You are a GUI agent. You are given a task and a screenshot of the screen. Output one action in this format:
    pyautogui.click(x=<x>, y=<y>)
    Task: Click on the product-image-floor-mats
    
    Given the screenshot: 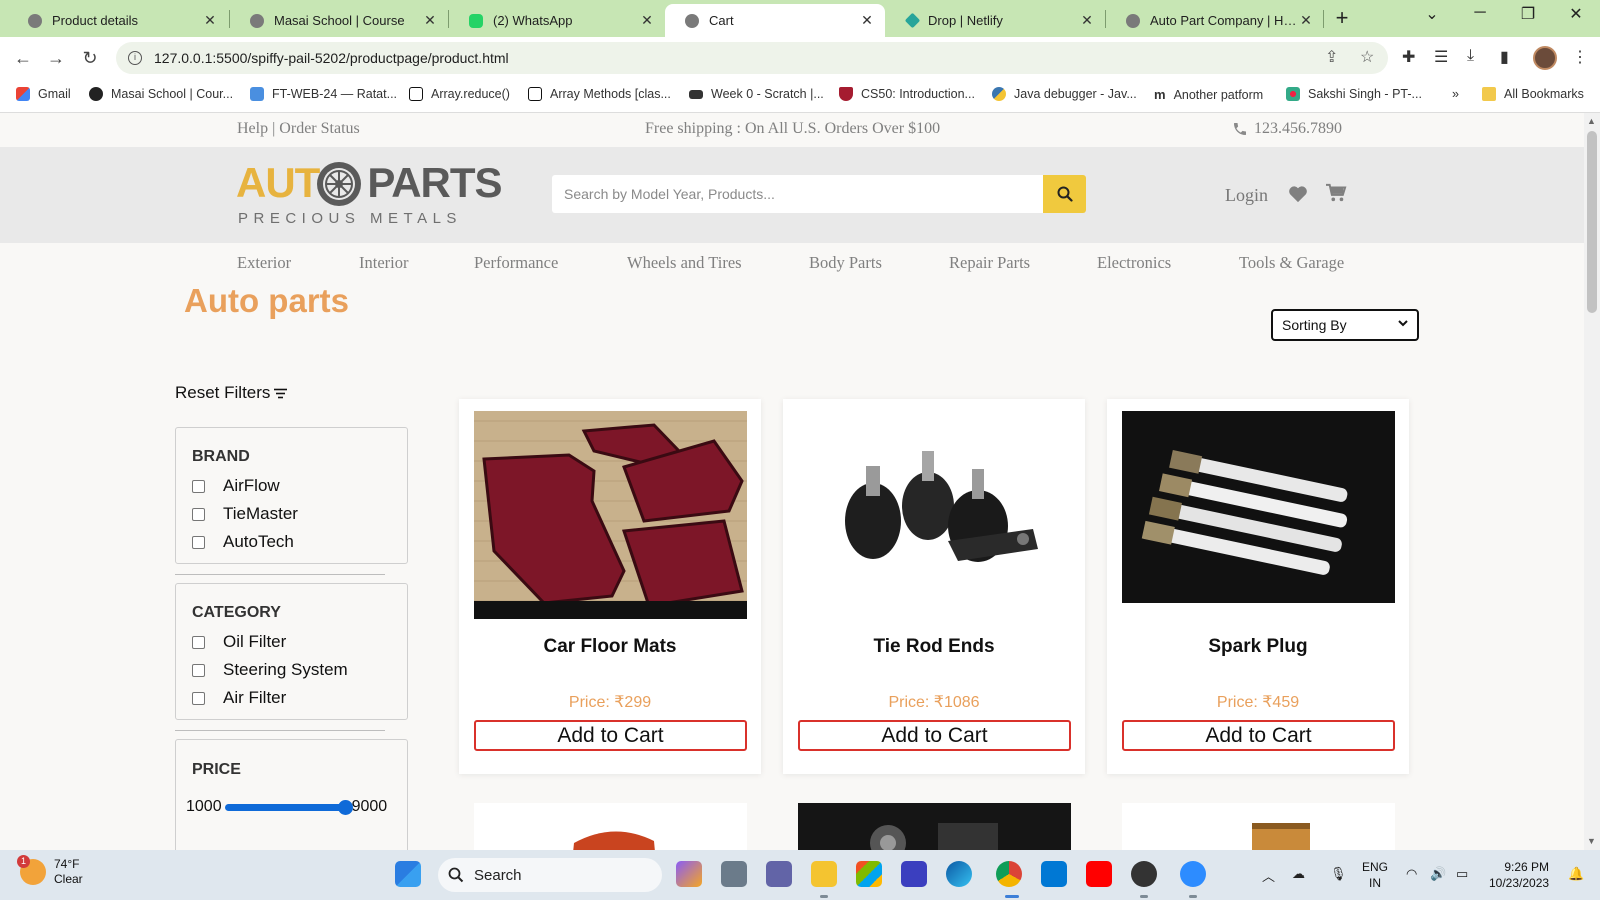 What is the action you would take?
    pyautogui.click(x=610, y=515)
    